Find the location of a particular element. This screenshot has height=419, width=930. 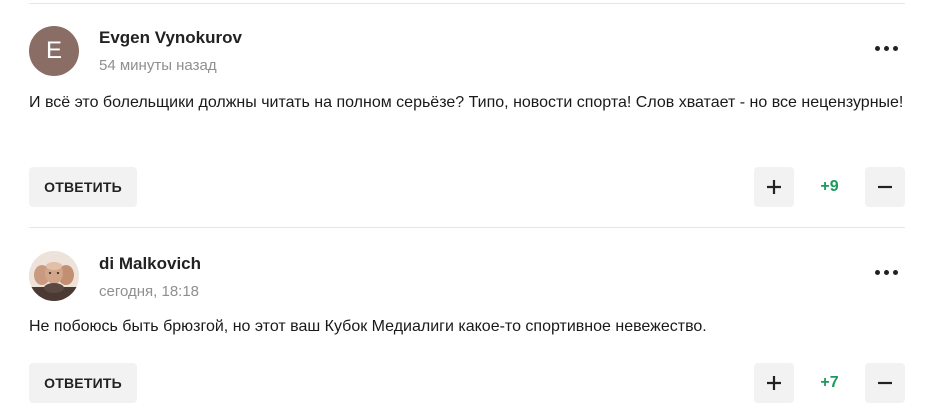

avatar-letter: E is located at coordinates (53, 50).